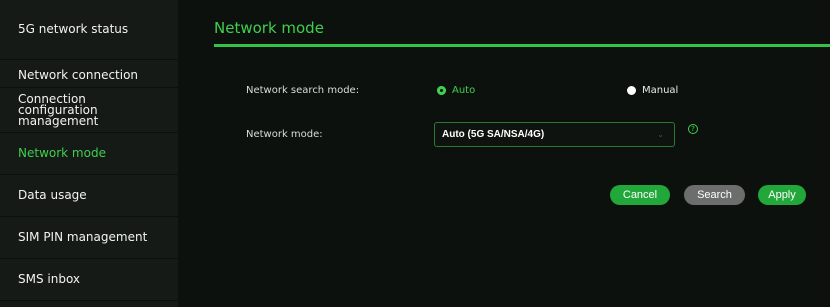 The width and height of the screenshot is (830, 307). I want to click on sidebar-item-label: 5G network status, so click(73, 29).